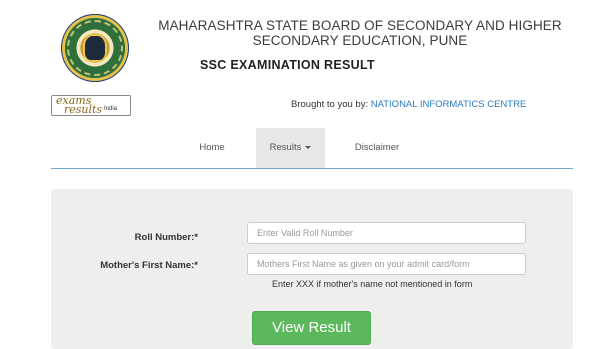 Image resolution: width=600 pixels, height=349 pixels. What do you see at coordinates (386, 233) in the screenshot?
I see `roll-number-input` at bounding box center [386, 233].